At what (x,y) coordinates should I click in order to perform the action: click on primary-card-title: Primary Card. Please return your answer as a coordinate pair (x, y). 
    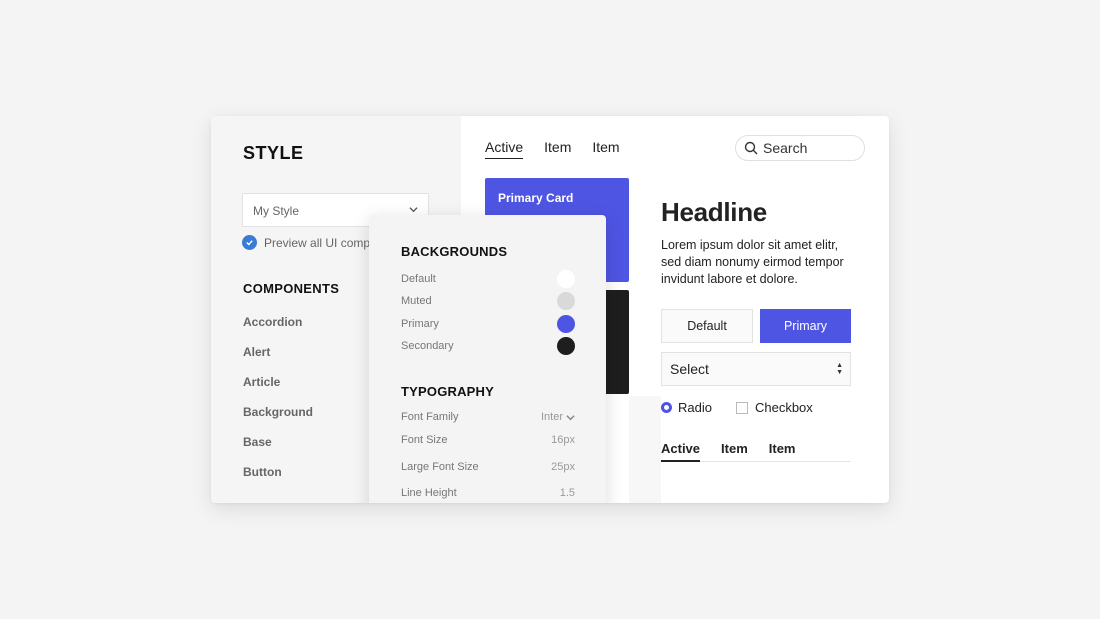
    Looking at the image, I should click on (536, 198).